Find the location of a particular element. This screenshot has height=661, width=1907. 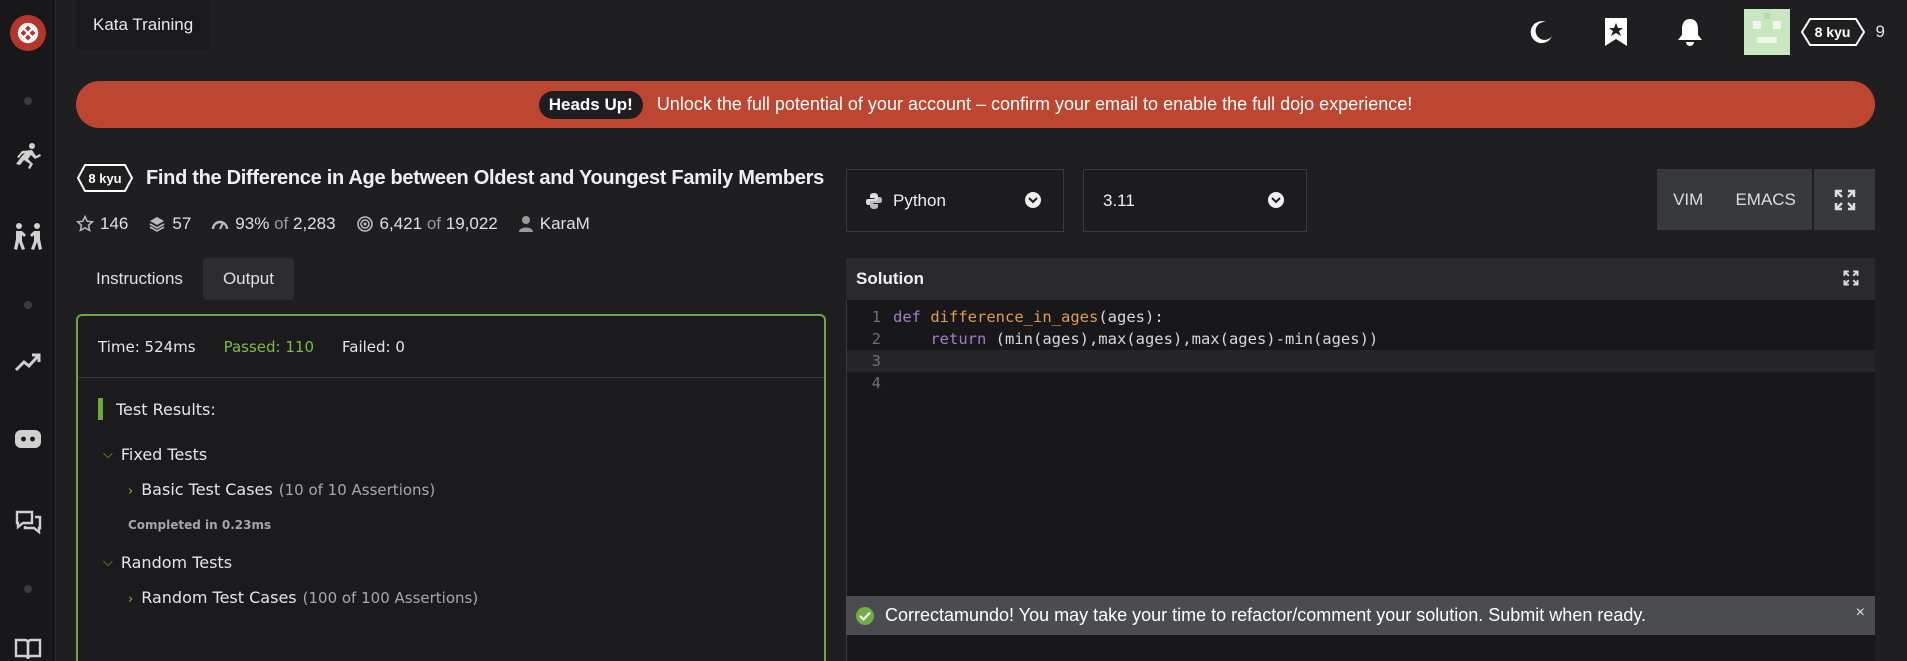

satisfaction-stat: 93% of 2,283 is located at coordinates (273, 224).